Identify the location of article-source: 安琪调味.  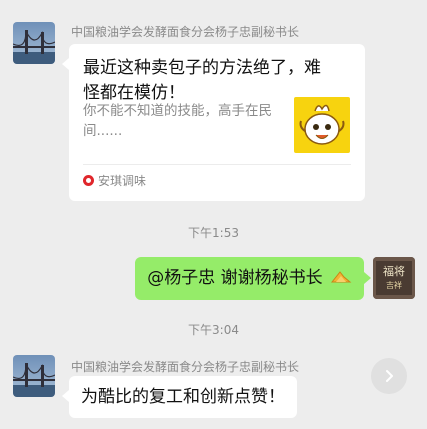
(114, 180).